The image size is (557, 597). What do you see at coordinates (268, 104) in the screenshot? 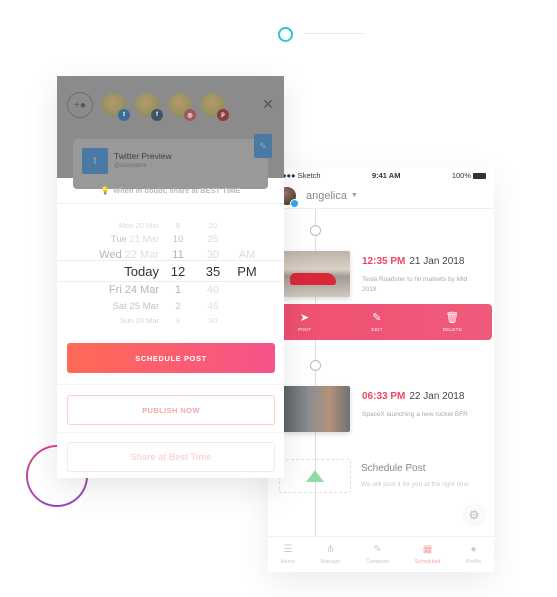
I see `close-icon: ✕` at bounding box center [268, 104].